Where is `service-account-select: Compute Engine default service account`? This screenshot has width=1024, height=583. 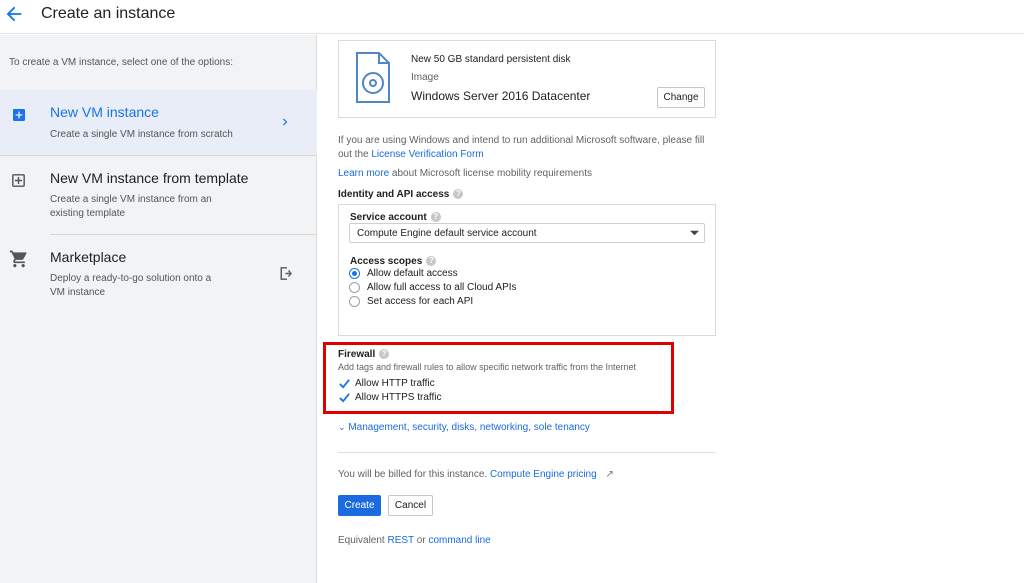
service-account-select: Compute Engine default service account is located at coordinates (527, 233).